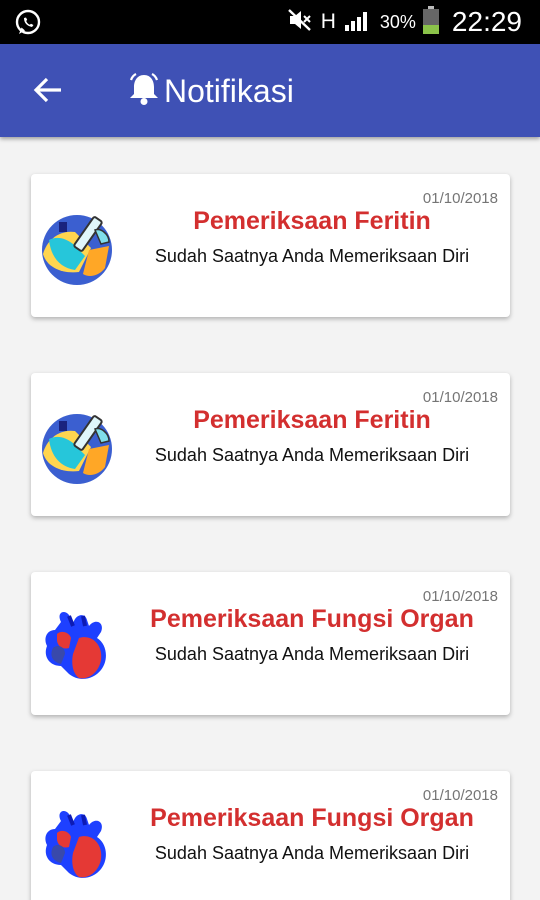  I want to click on app-bar: Notifikasi, so click(270, 90).